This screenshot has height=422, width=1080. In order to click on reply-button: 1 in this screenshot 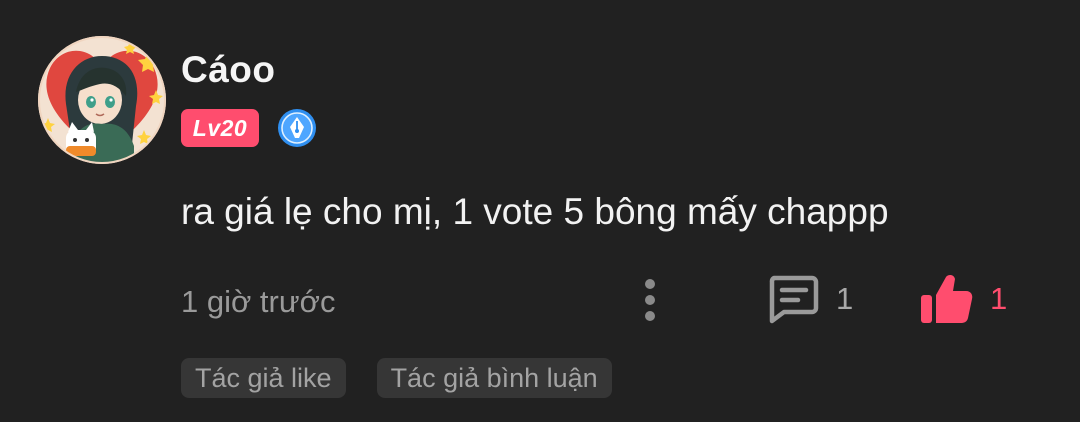, I will do `click(809, 299)`.